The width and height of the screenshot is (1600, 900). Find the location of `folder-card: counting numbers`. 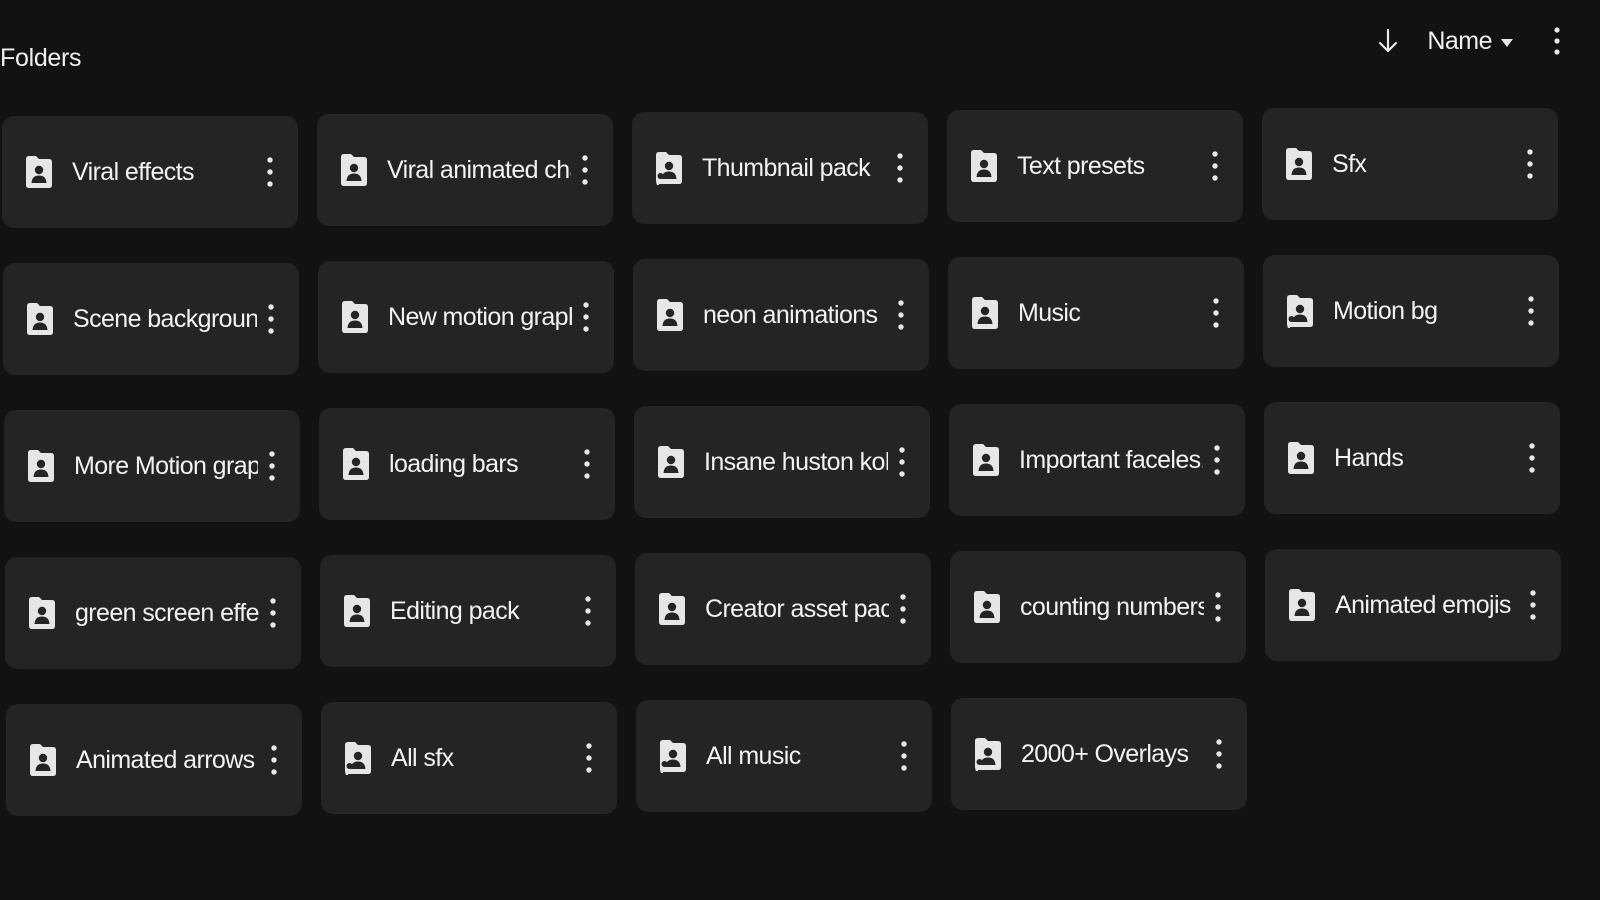

folder-card: counting numbers is located at coordinates (1098, 607).